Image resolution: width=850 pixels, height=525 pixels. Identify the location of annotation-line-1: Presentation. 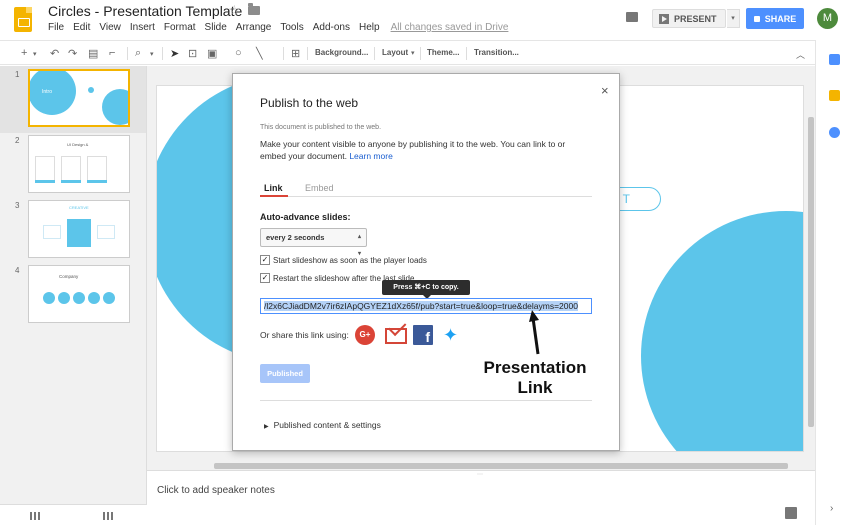
(535, 367).